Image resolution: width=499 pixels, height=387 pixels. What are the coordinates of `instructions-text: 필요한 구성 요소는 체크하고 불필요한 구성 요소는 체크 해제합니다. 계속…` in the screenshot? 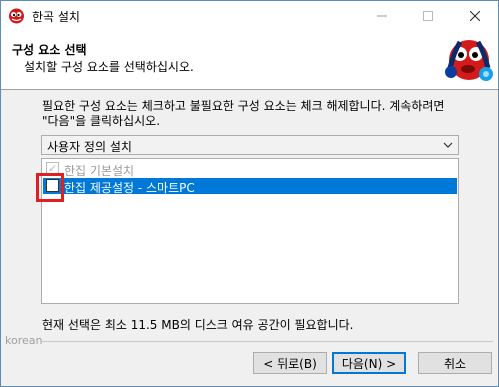 It's located at (243, 113).